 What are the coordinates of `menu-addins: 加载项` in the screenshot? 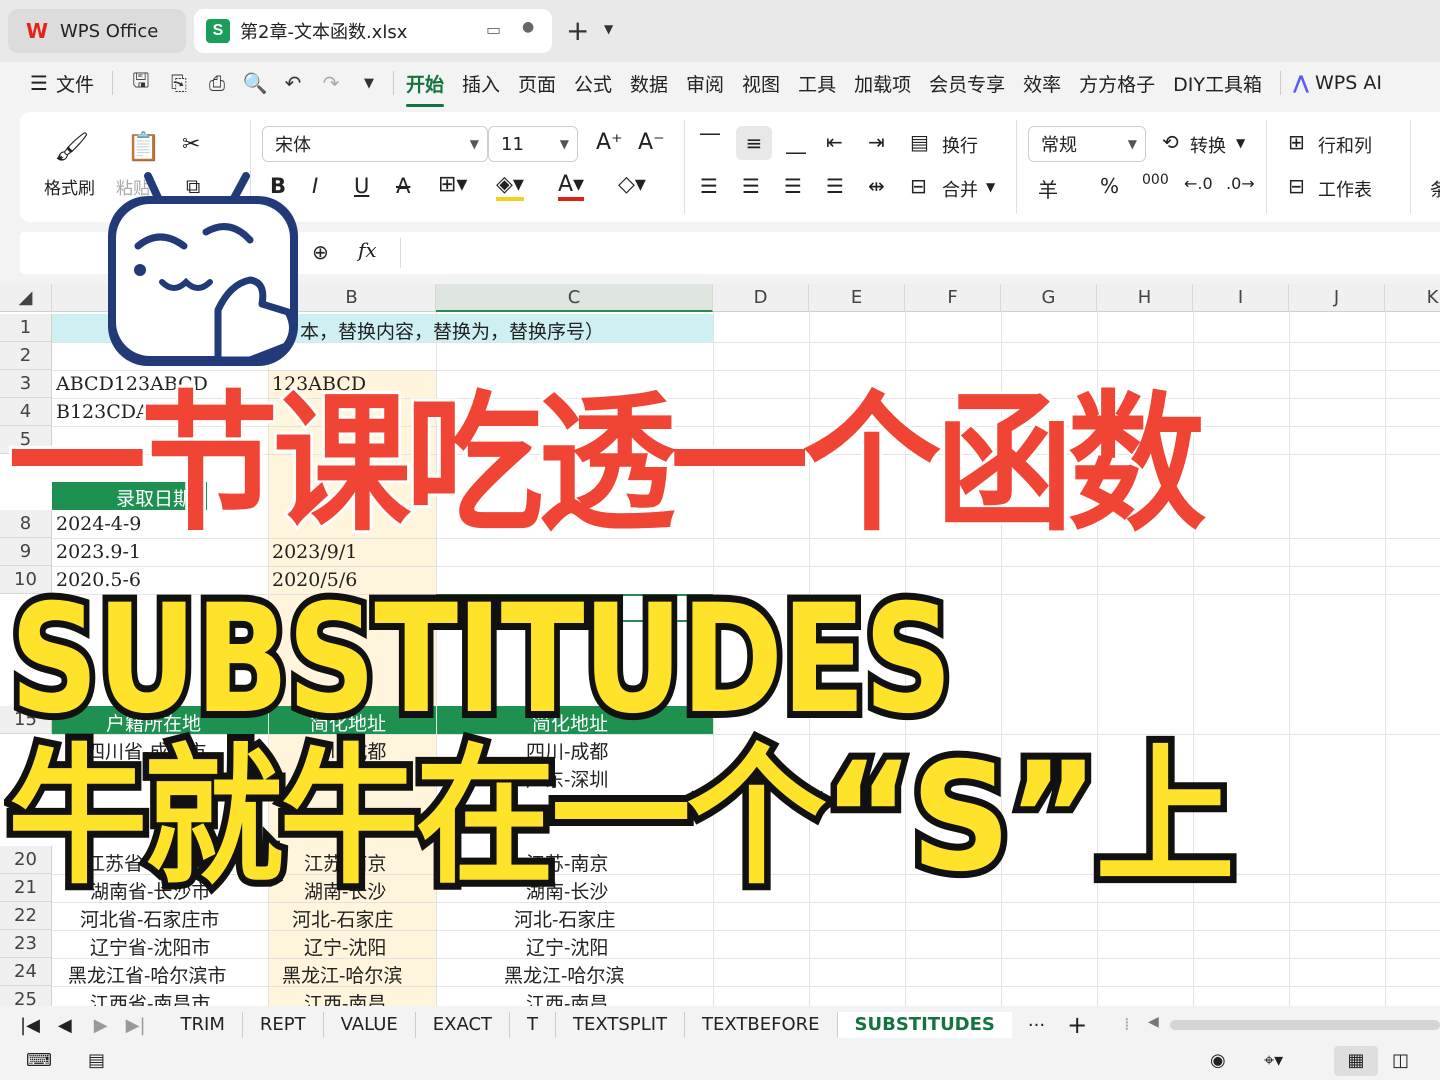 It's located at (882, 83).